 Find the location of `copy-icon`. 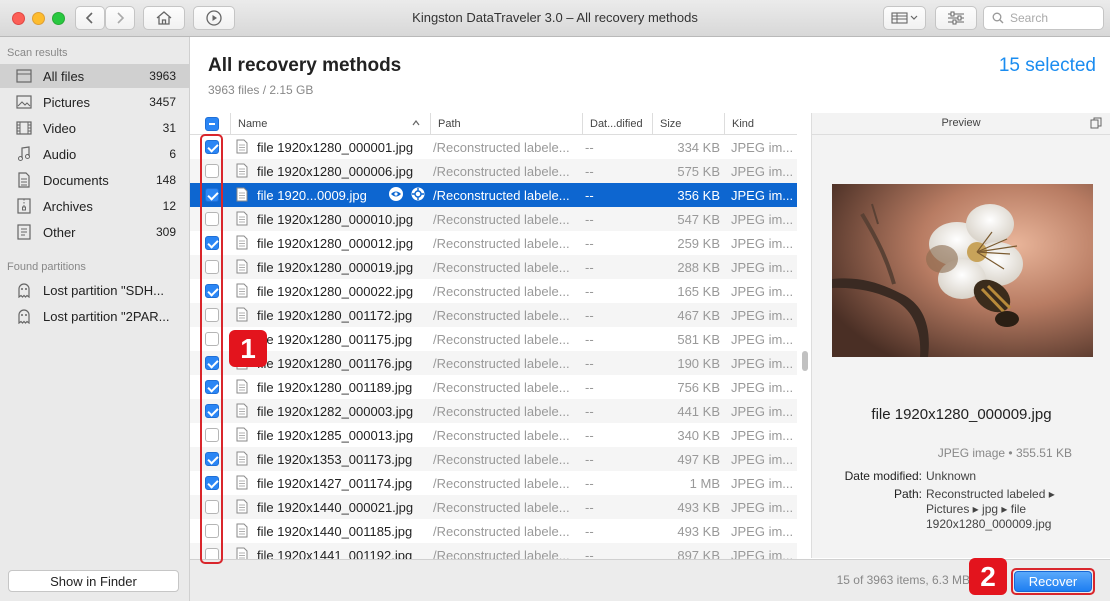

copy-icon is located at coordinates (1096, 123).